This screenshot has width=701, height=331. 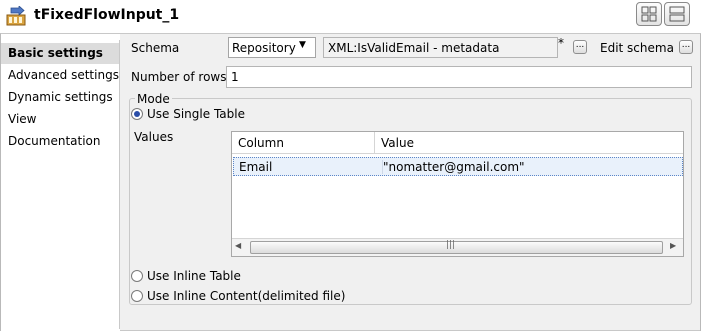 What do you see at coordinates (196, 114) in the screenshot?
I see `use-single-table-label: Use Single Table` at bounding box center [196, 114].